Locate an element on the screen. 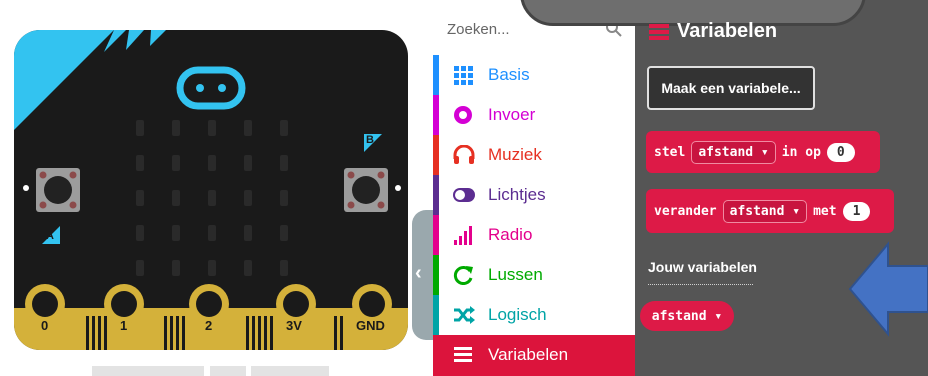 Image resolution: width=928 pixels, height=376 pixels. block-keyword: in op is located at coordinates (801, 152).